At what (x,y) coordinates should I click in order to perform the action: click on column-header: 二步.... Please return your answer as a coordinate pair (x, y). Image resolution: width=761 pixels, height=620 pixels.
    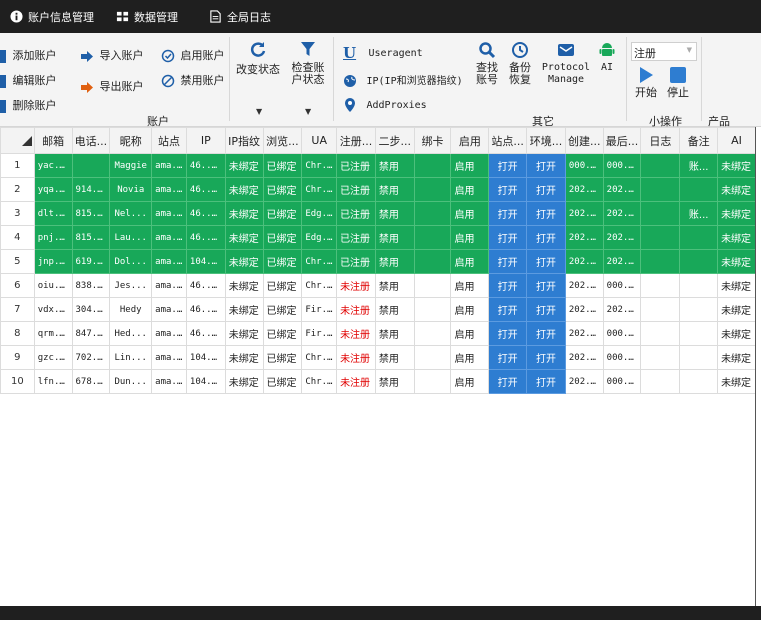
    Looking at the image, I should click on (394, 140).